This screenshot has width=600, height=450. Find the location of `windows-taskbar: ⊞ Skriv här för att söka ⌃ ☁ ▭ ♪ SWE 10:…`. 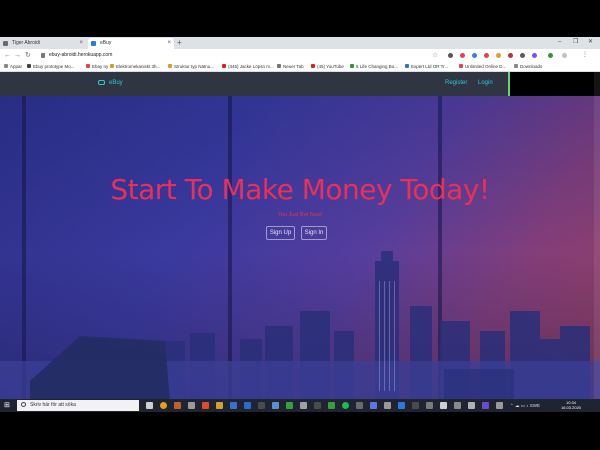

windows-taskbar: ⊞ Skriv här för att söka ⌃ ☁ ▭ ♪ SWE 10:… is located at coordinates (300, 405).